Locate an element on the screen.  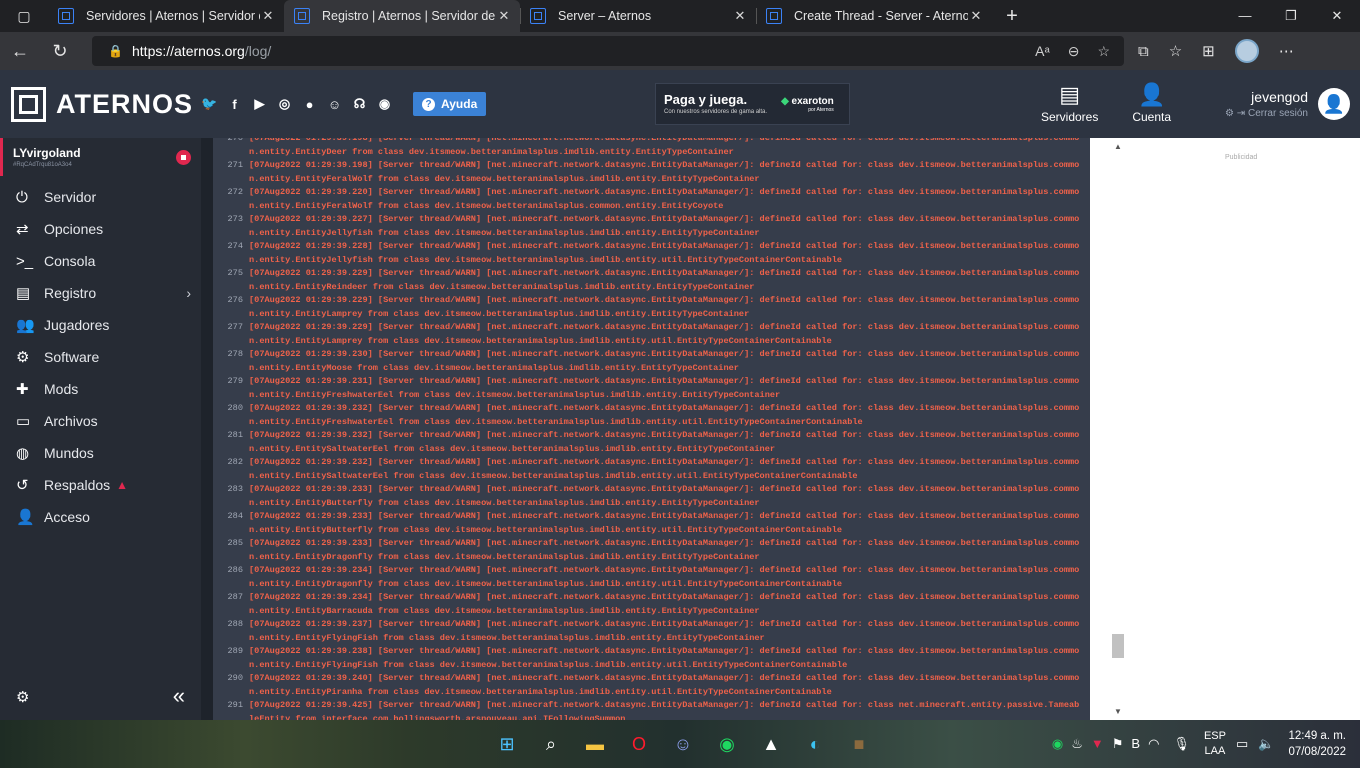
reddit-icon: ● is located at coordinates (309, 104).